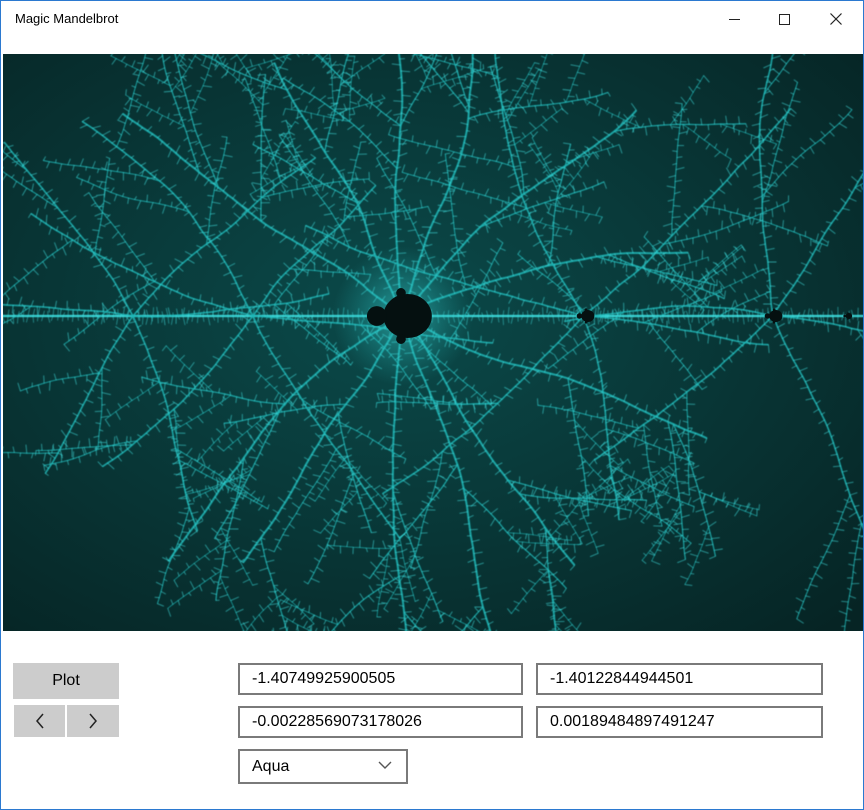 The height and width of the screenshot is (810, 864). I want to click on minimize-button, so click(734, 19).